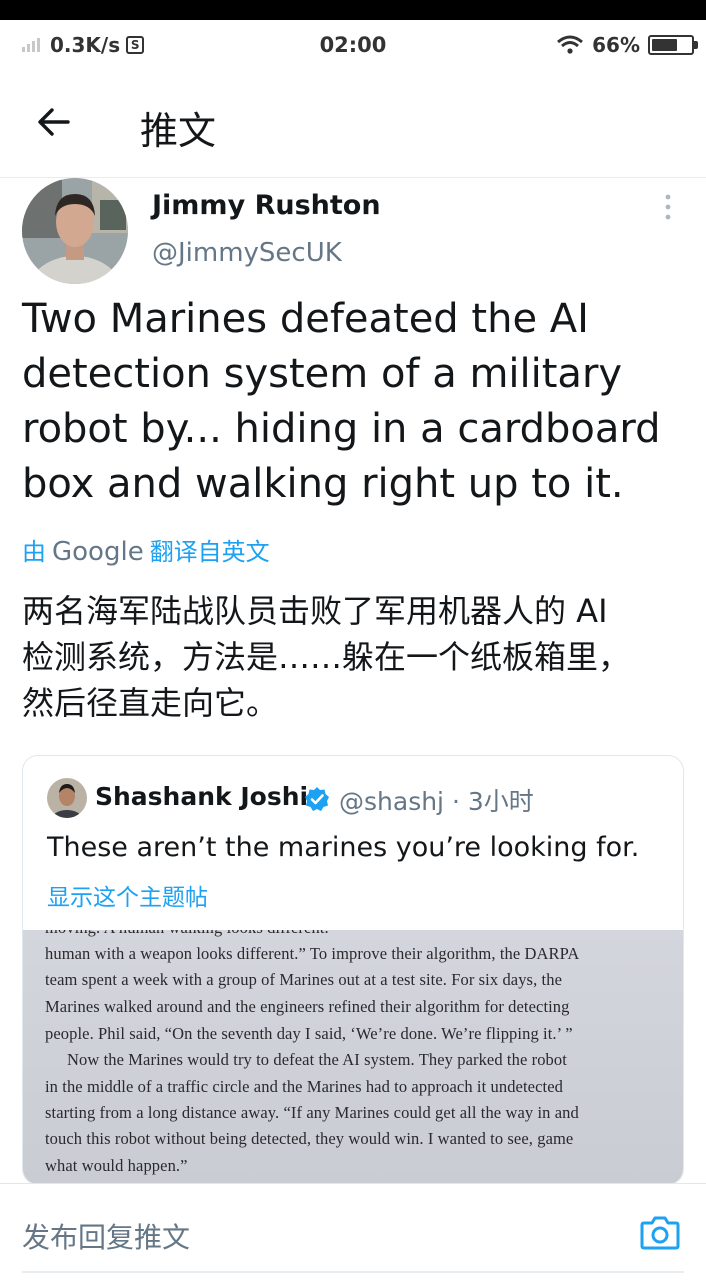  Describe the element at coordinates (305, 319) in the screenshot. I see `tweet-line: Two Marines defeated the AI` at that location.